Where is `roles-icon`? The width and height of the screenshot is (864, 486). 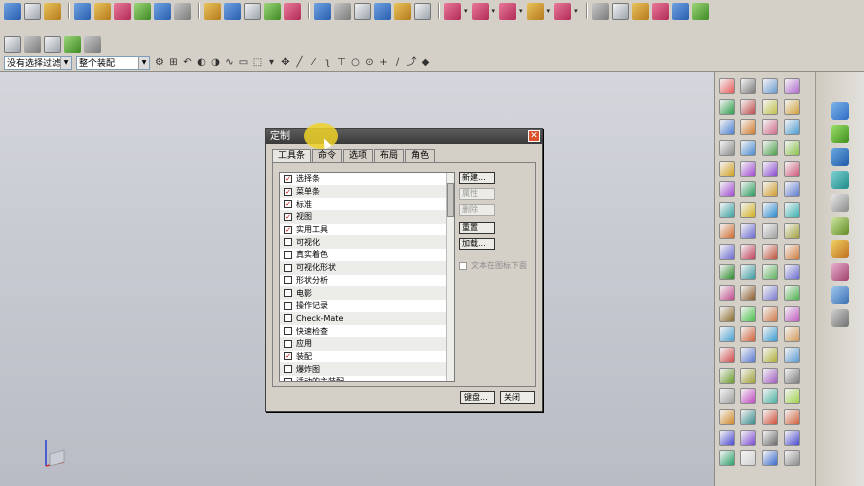 roles-icon is located at coordinates (840, 272).